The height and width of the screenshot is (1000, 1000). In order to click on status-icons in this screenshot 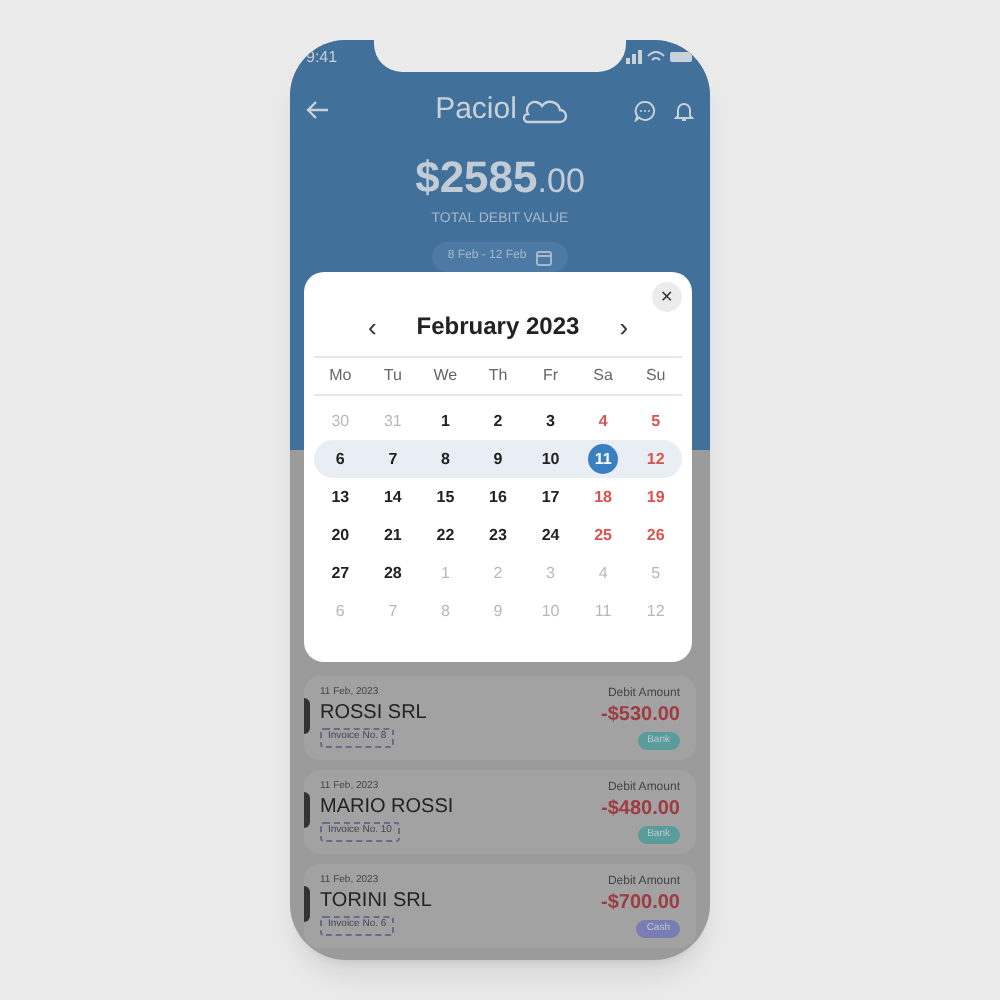, I will do `click(660, 57)`.